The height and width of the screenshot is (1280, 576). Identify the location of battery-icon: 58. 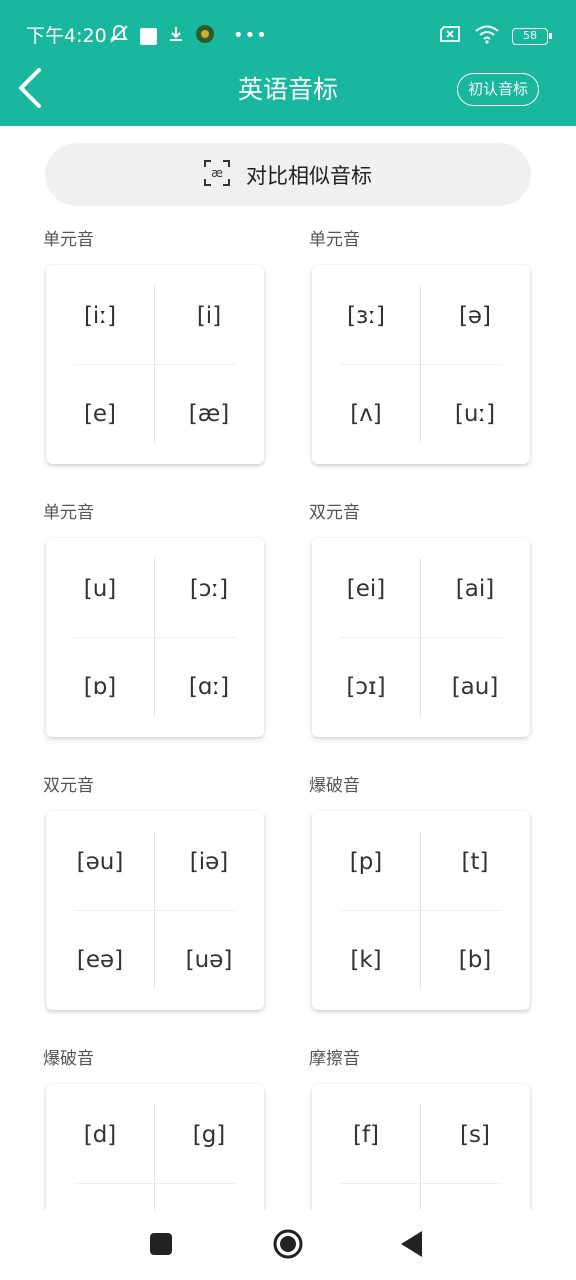
(532, 36).